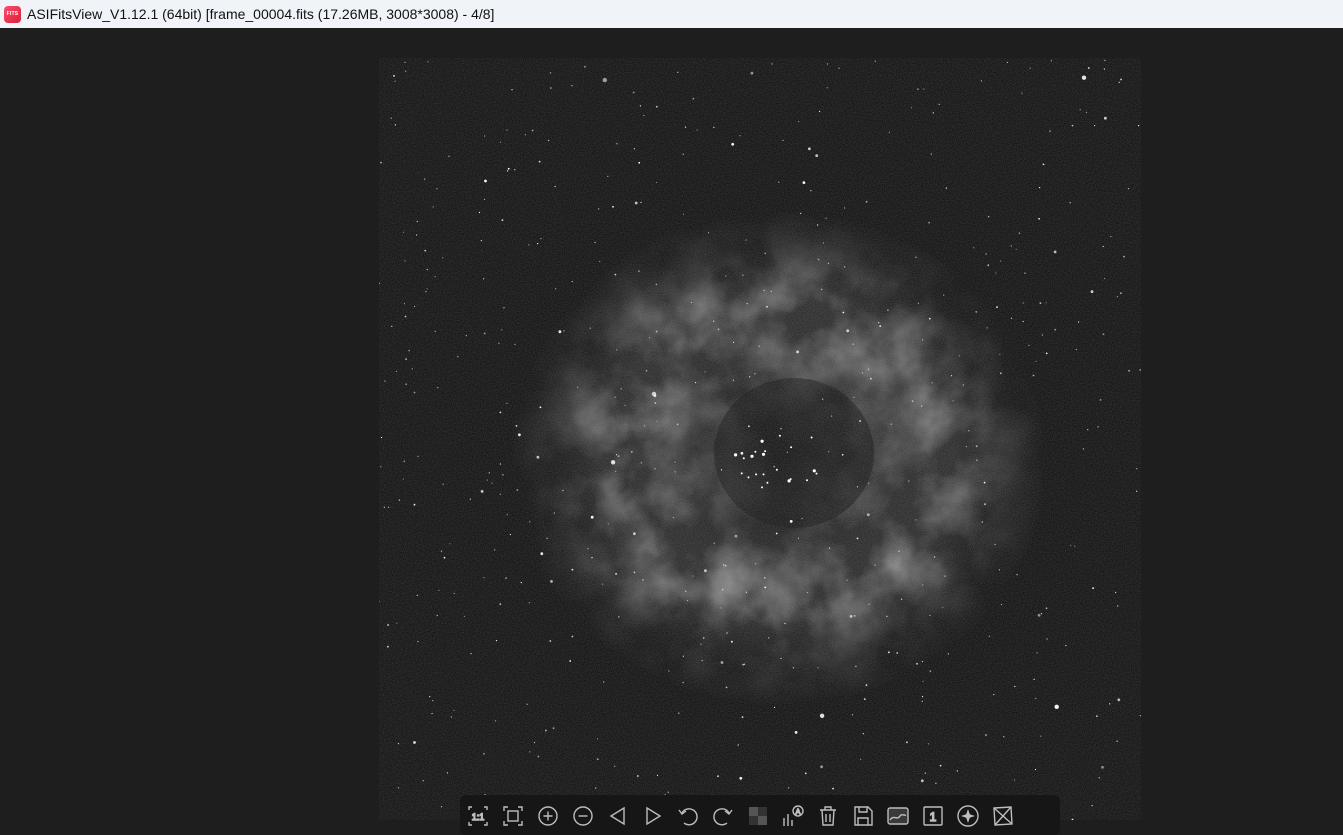  I want to click on rotate-right-button, so click(722, 816).